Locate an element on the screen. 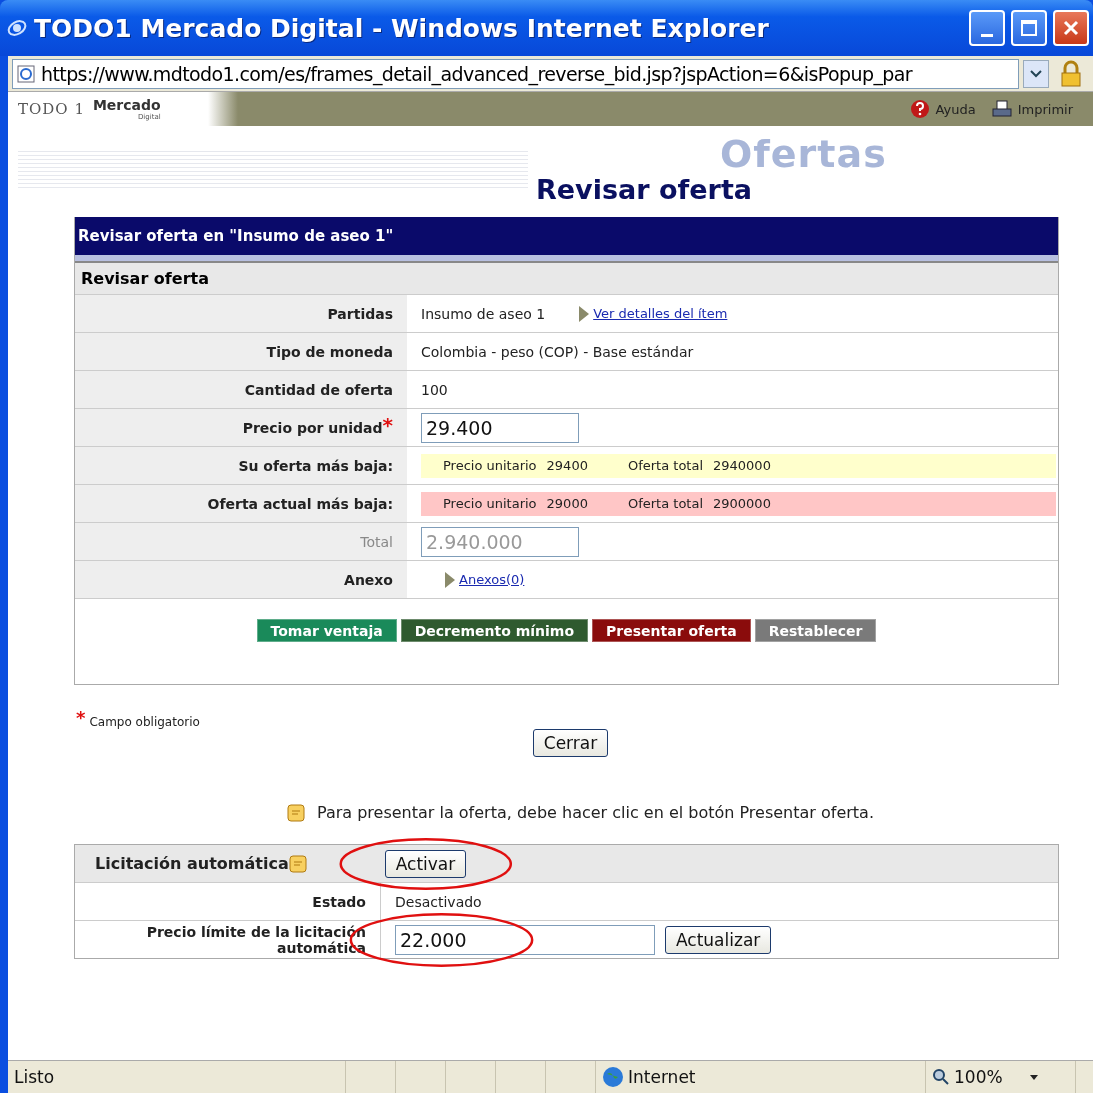 This screenshot has height=1093, width=1093. field-label: Oferta actual más baja: is located at coordinates (300, 503).